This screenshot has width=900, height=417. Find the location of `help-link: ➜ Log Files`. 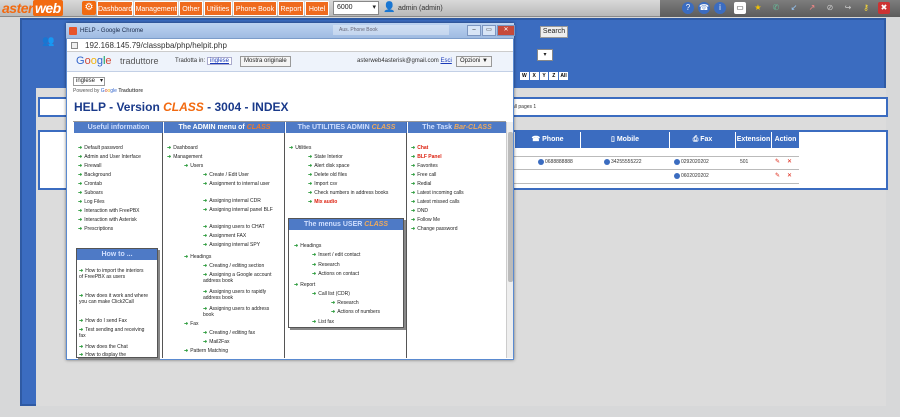

help-link: ➜ Log Files is located at coordinates (91, 202).